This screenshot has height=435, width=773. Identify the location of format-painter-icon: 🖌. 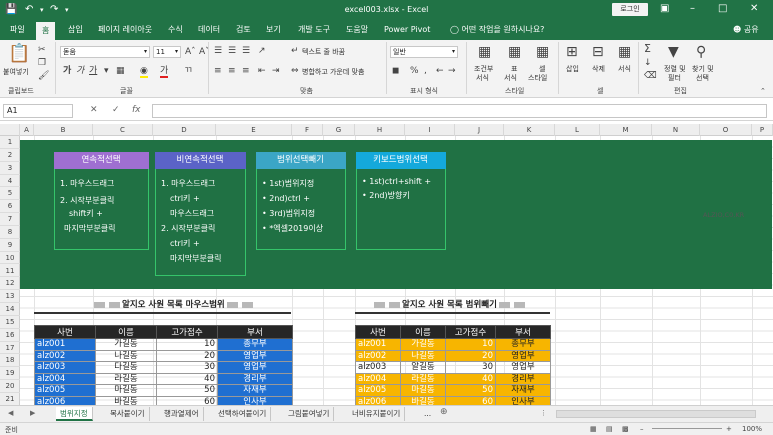
(43, 76).